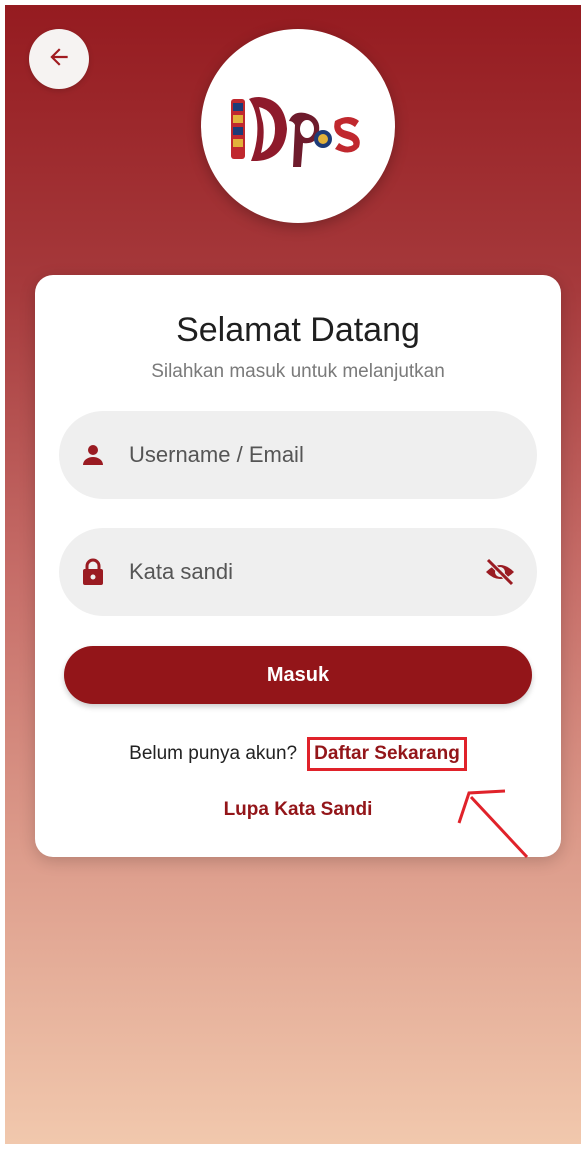 The height and width of the screenshot is (1149, 586). What do you see at coordinates (333, 455) in the screenshot?
I see `username-input` at bounding box center [333, 455].